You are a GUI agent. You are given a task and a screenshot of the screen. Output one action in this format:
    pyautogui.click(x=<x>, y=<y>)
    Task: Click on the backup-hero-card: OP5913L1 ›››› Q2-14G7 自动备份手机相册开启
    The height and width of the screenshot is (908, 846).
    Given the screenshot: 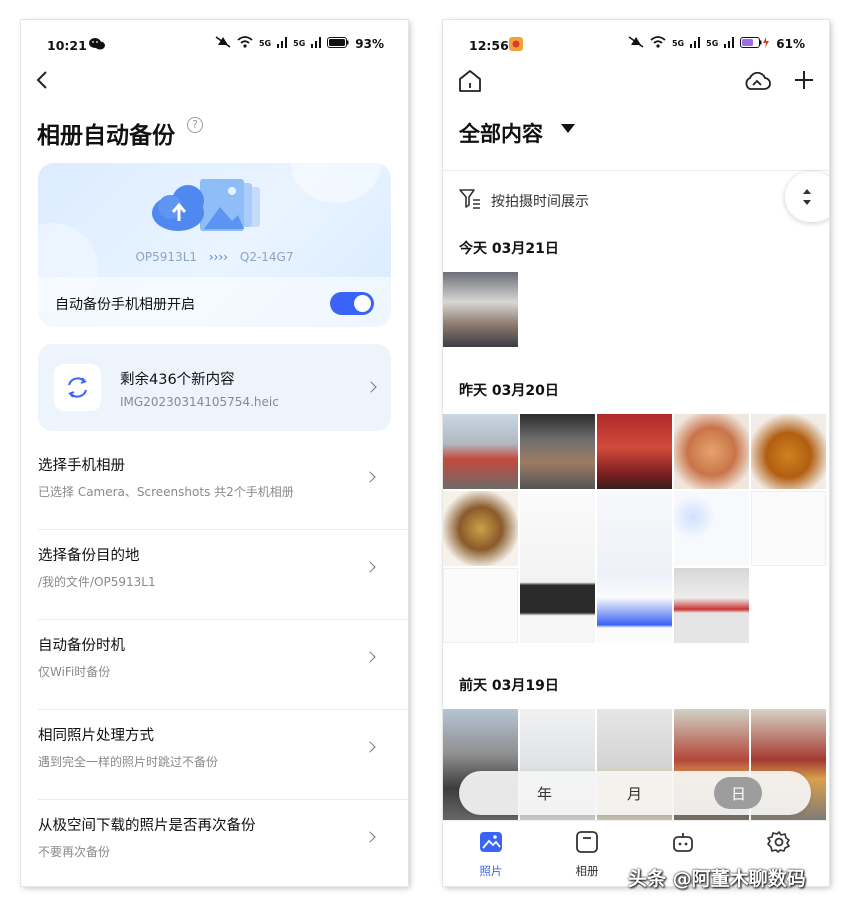 What is the action you would take?
    pyautogui.click(x=214, y=245)
    